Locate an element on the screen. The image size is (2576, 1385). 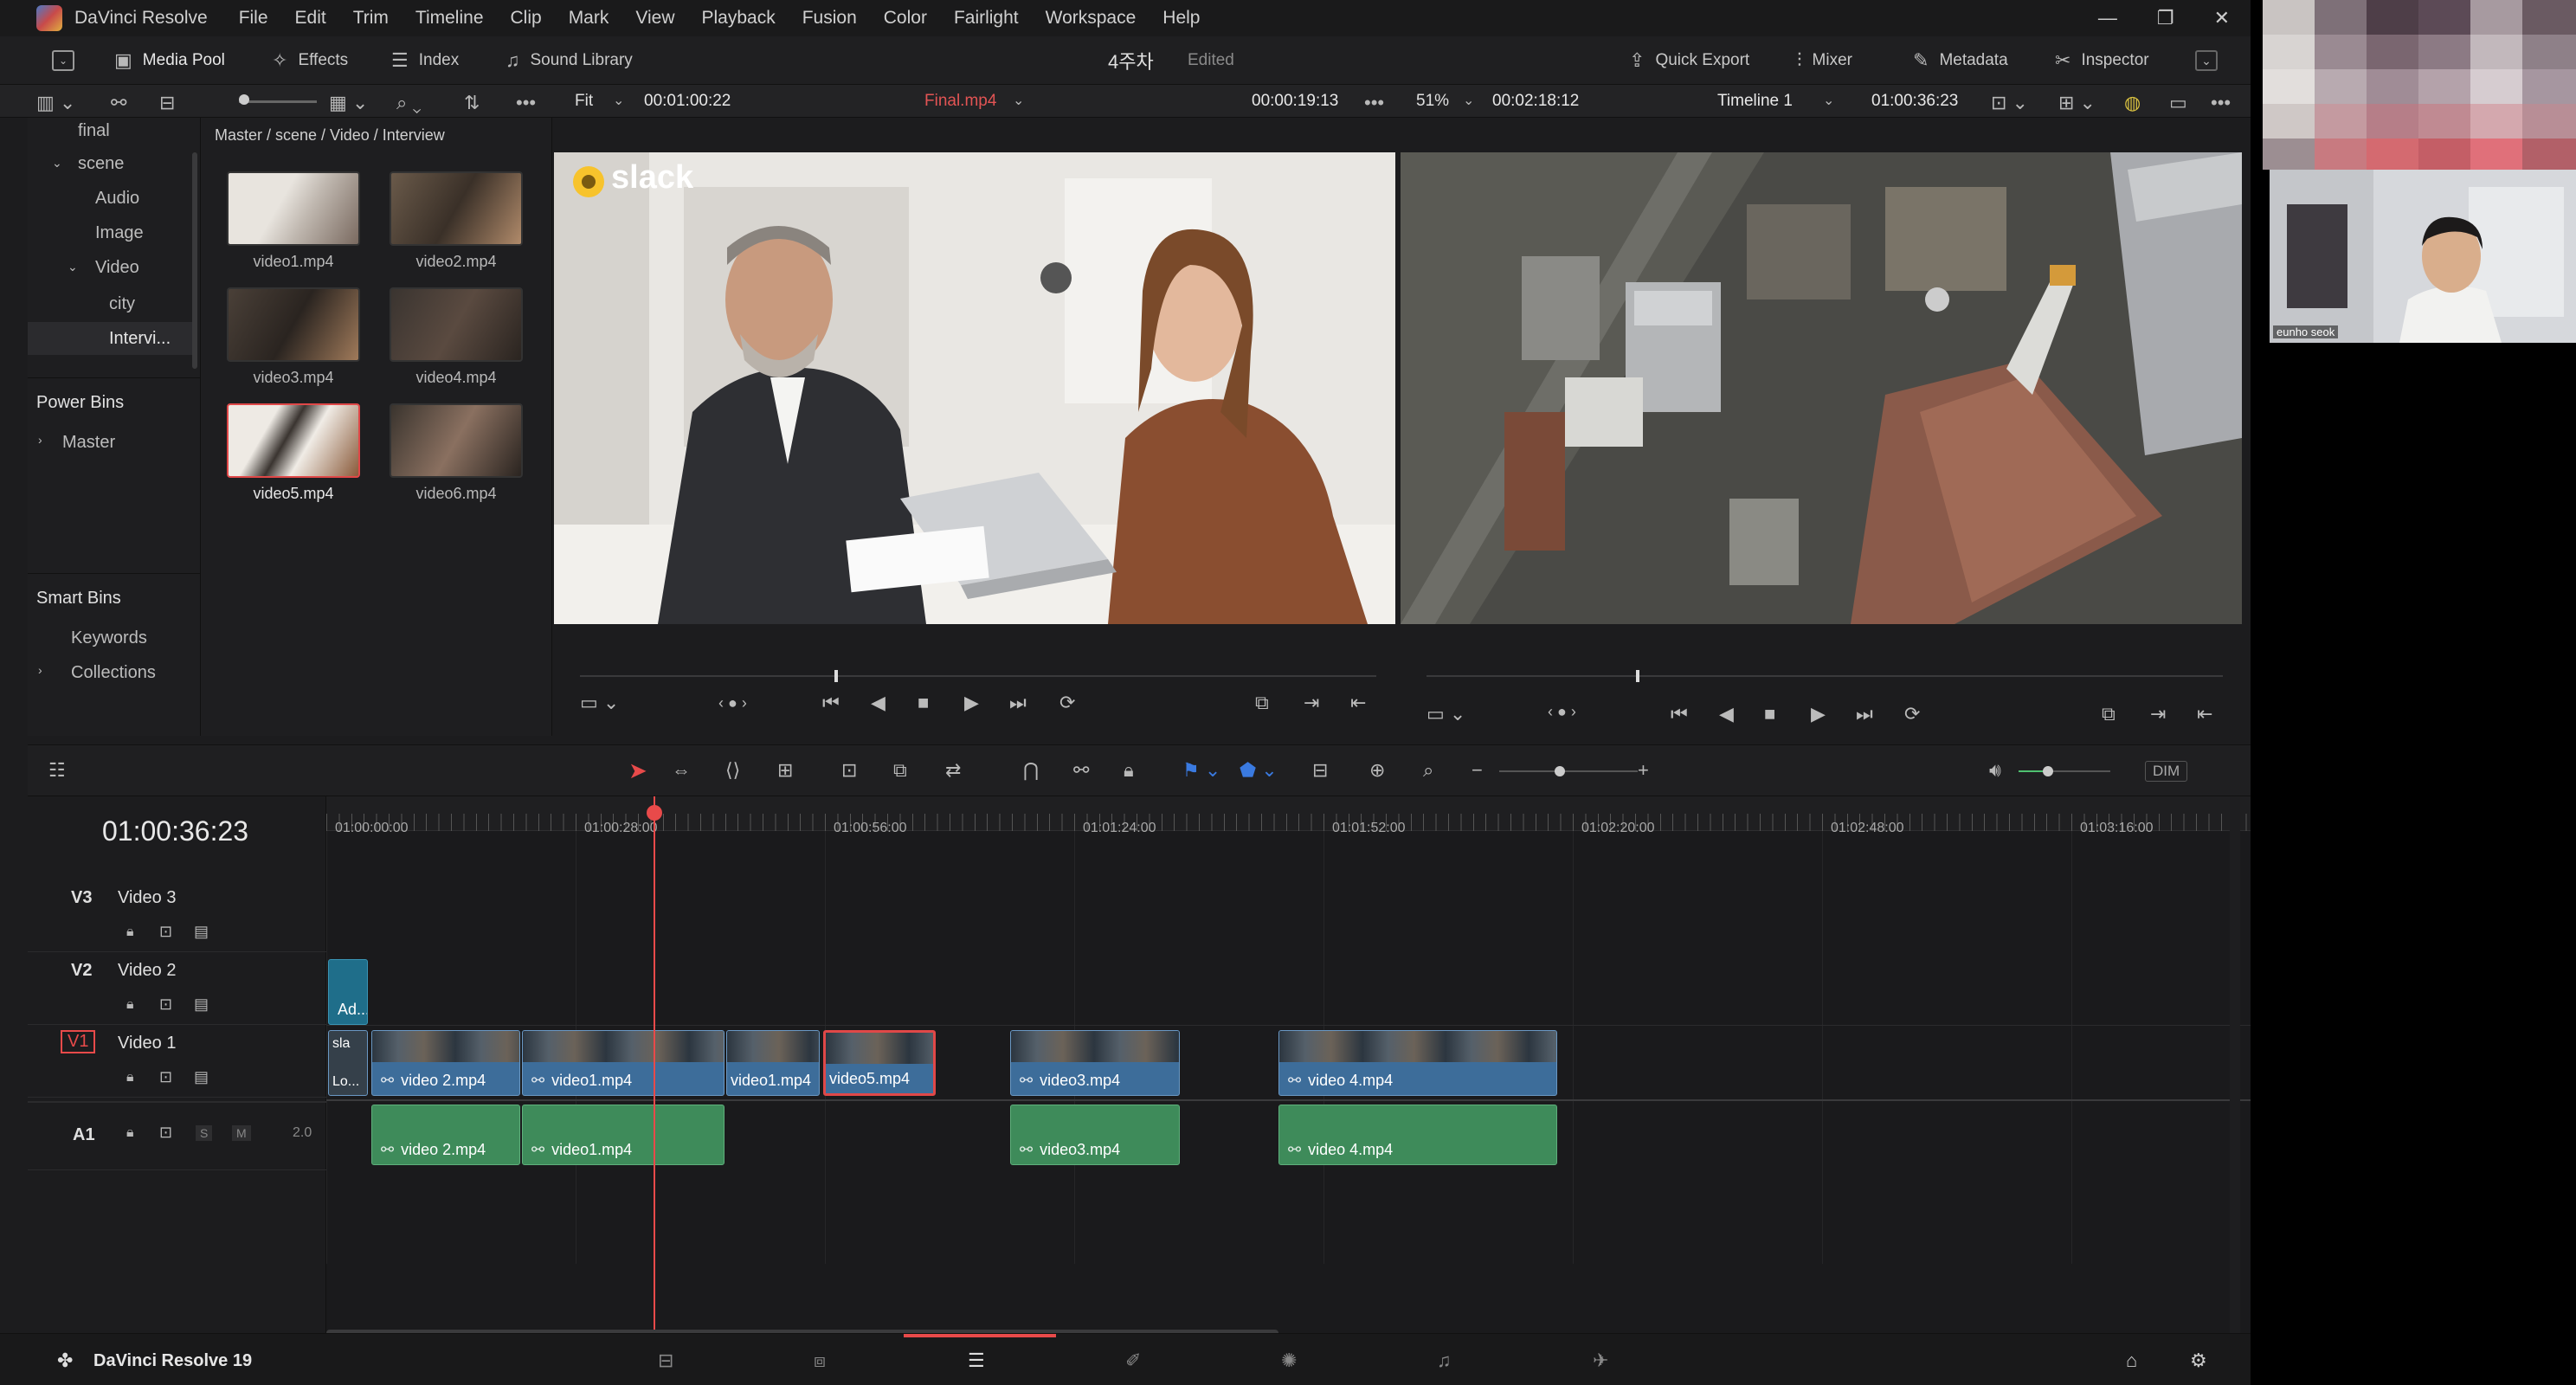
dynamic-trim-icon: ⟨⟩ is located at coordinates (732, 770).